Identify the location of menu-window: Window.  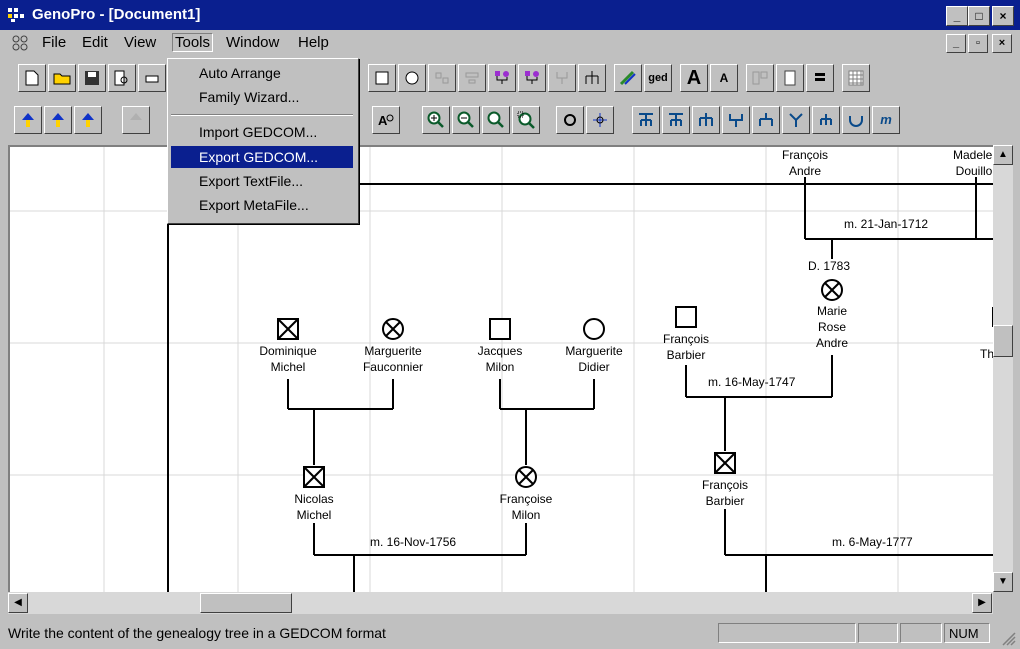
(252, 42).